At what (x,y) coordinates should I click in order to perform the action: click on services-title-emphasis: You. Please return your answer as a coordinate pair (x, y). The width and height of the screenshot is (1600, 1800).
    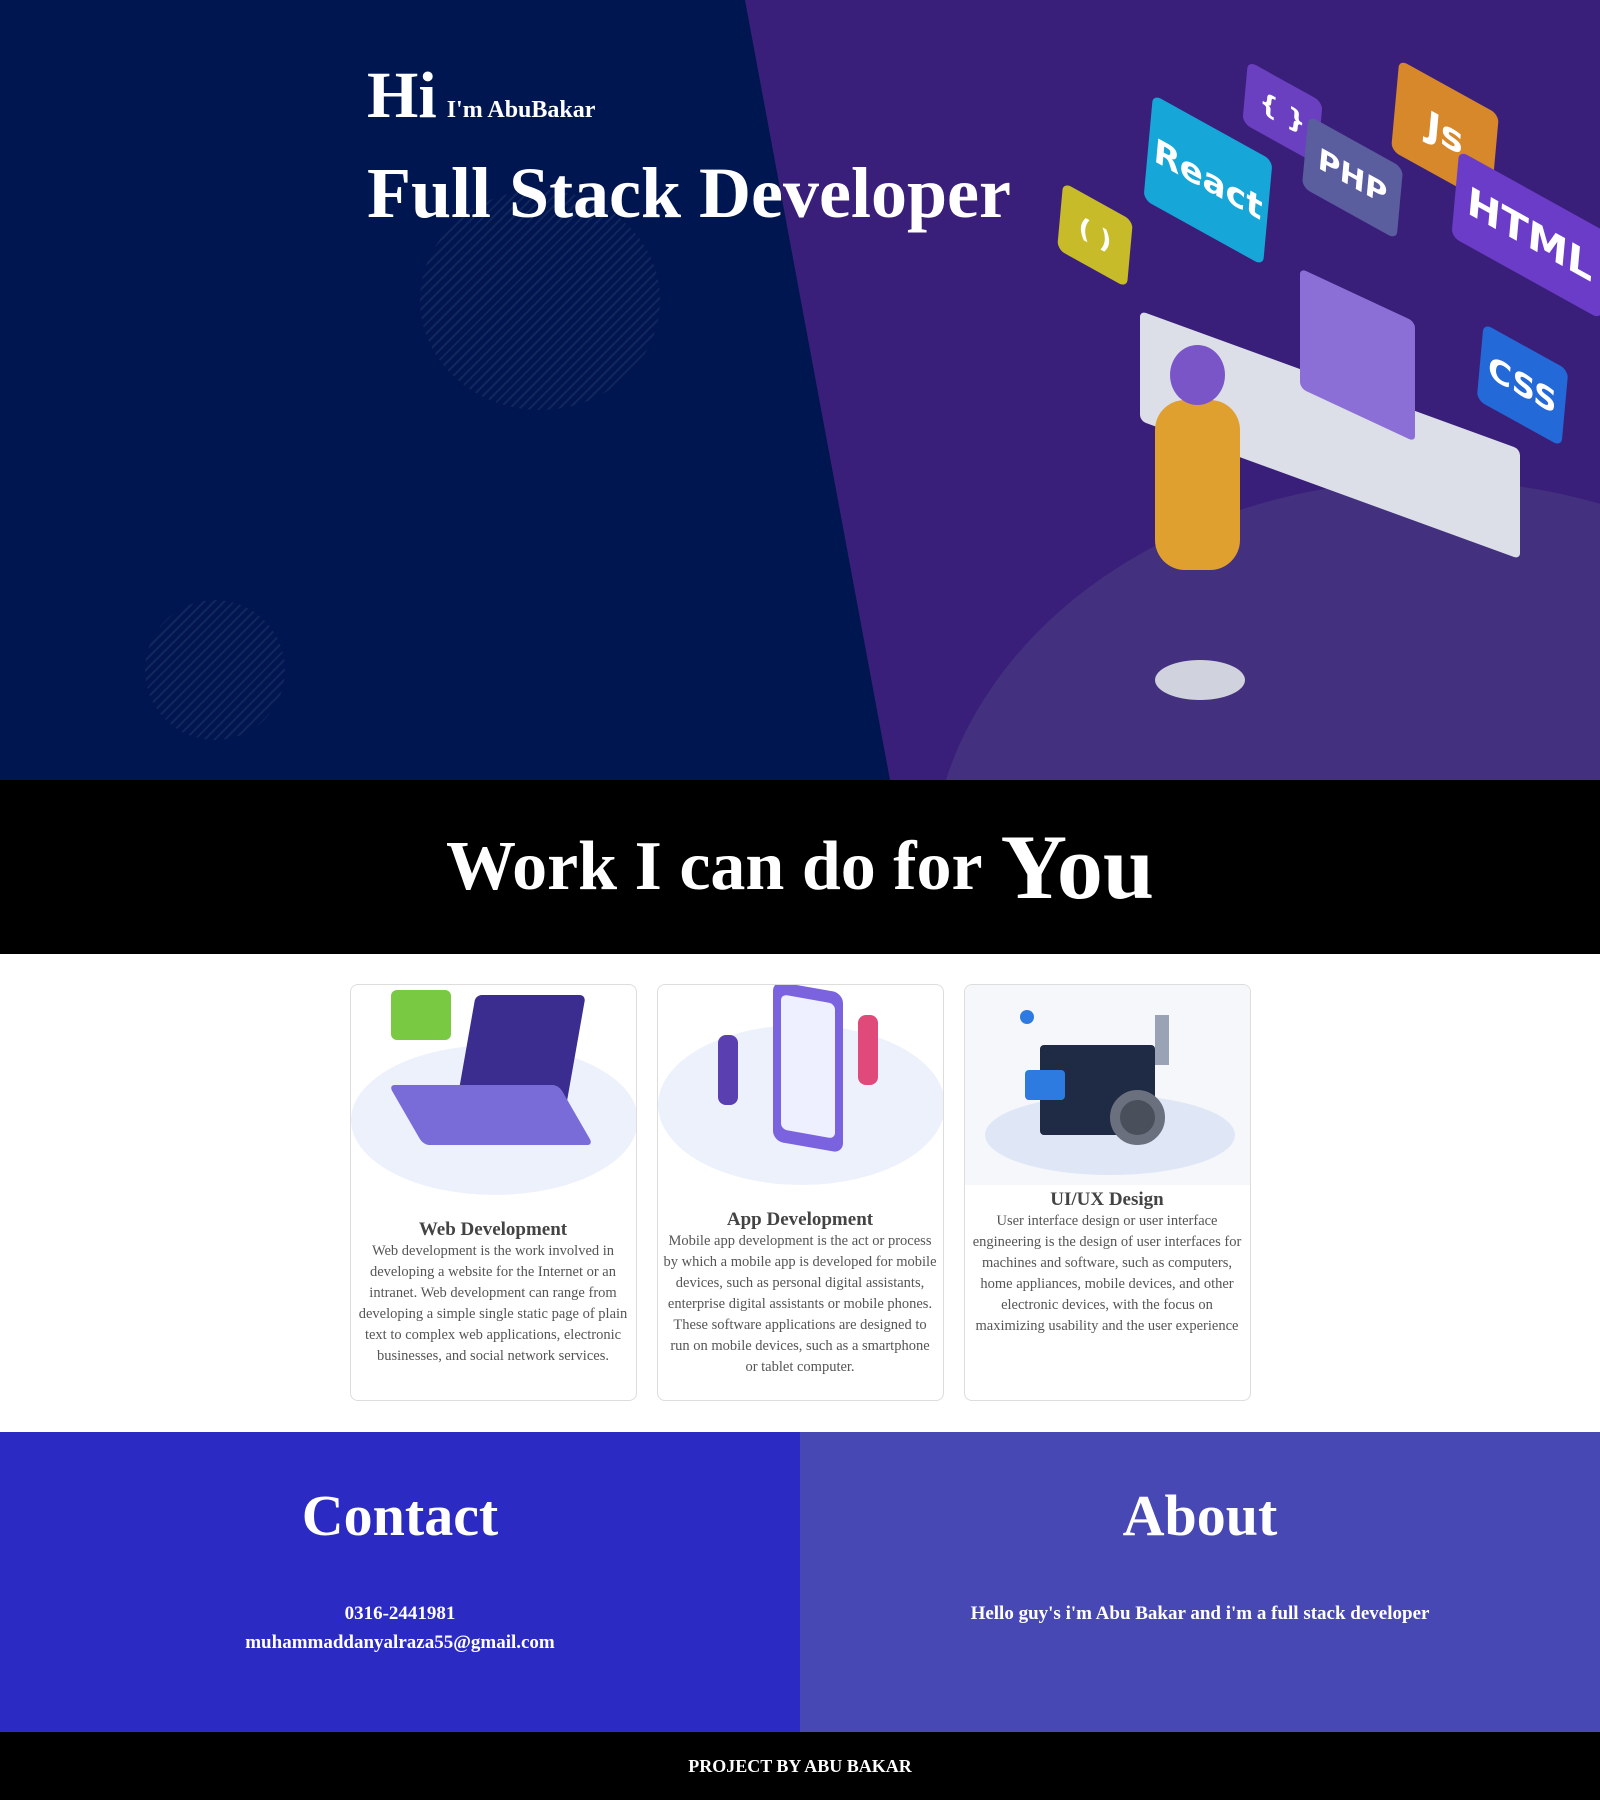
    Looking at the image, I should click on (1077, 867).